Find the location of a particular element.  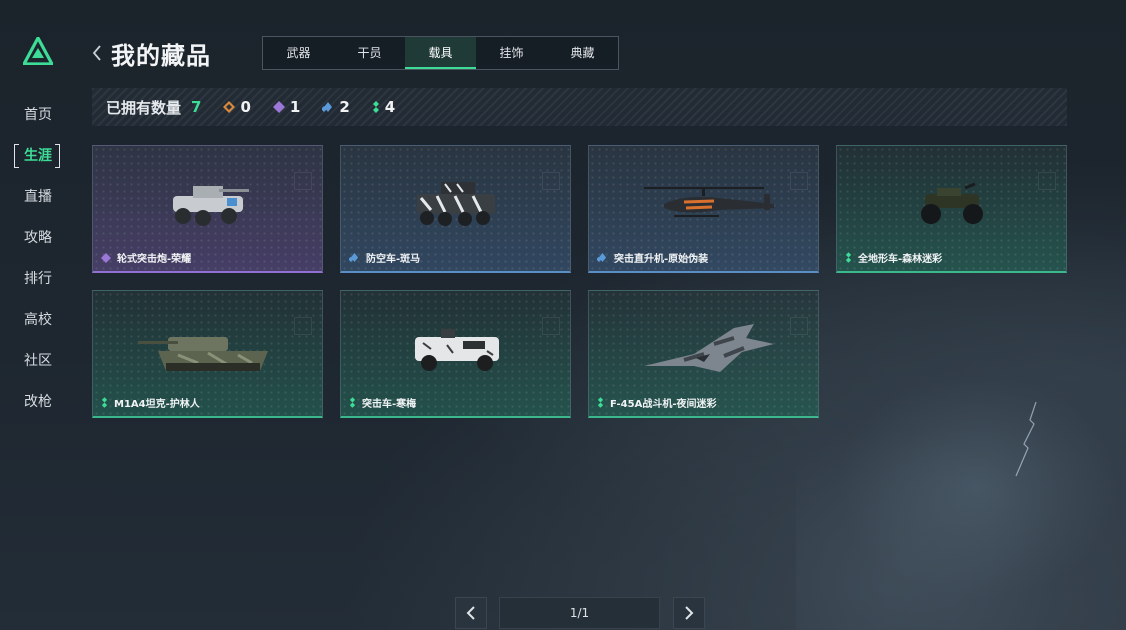

tab-operators: 干员 is located at coordinates (369, 53).